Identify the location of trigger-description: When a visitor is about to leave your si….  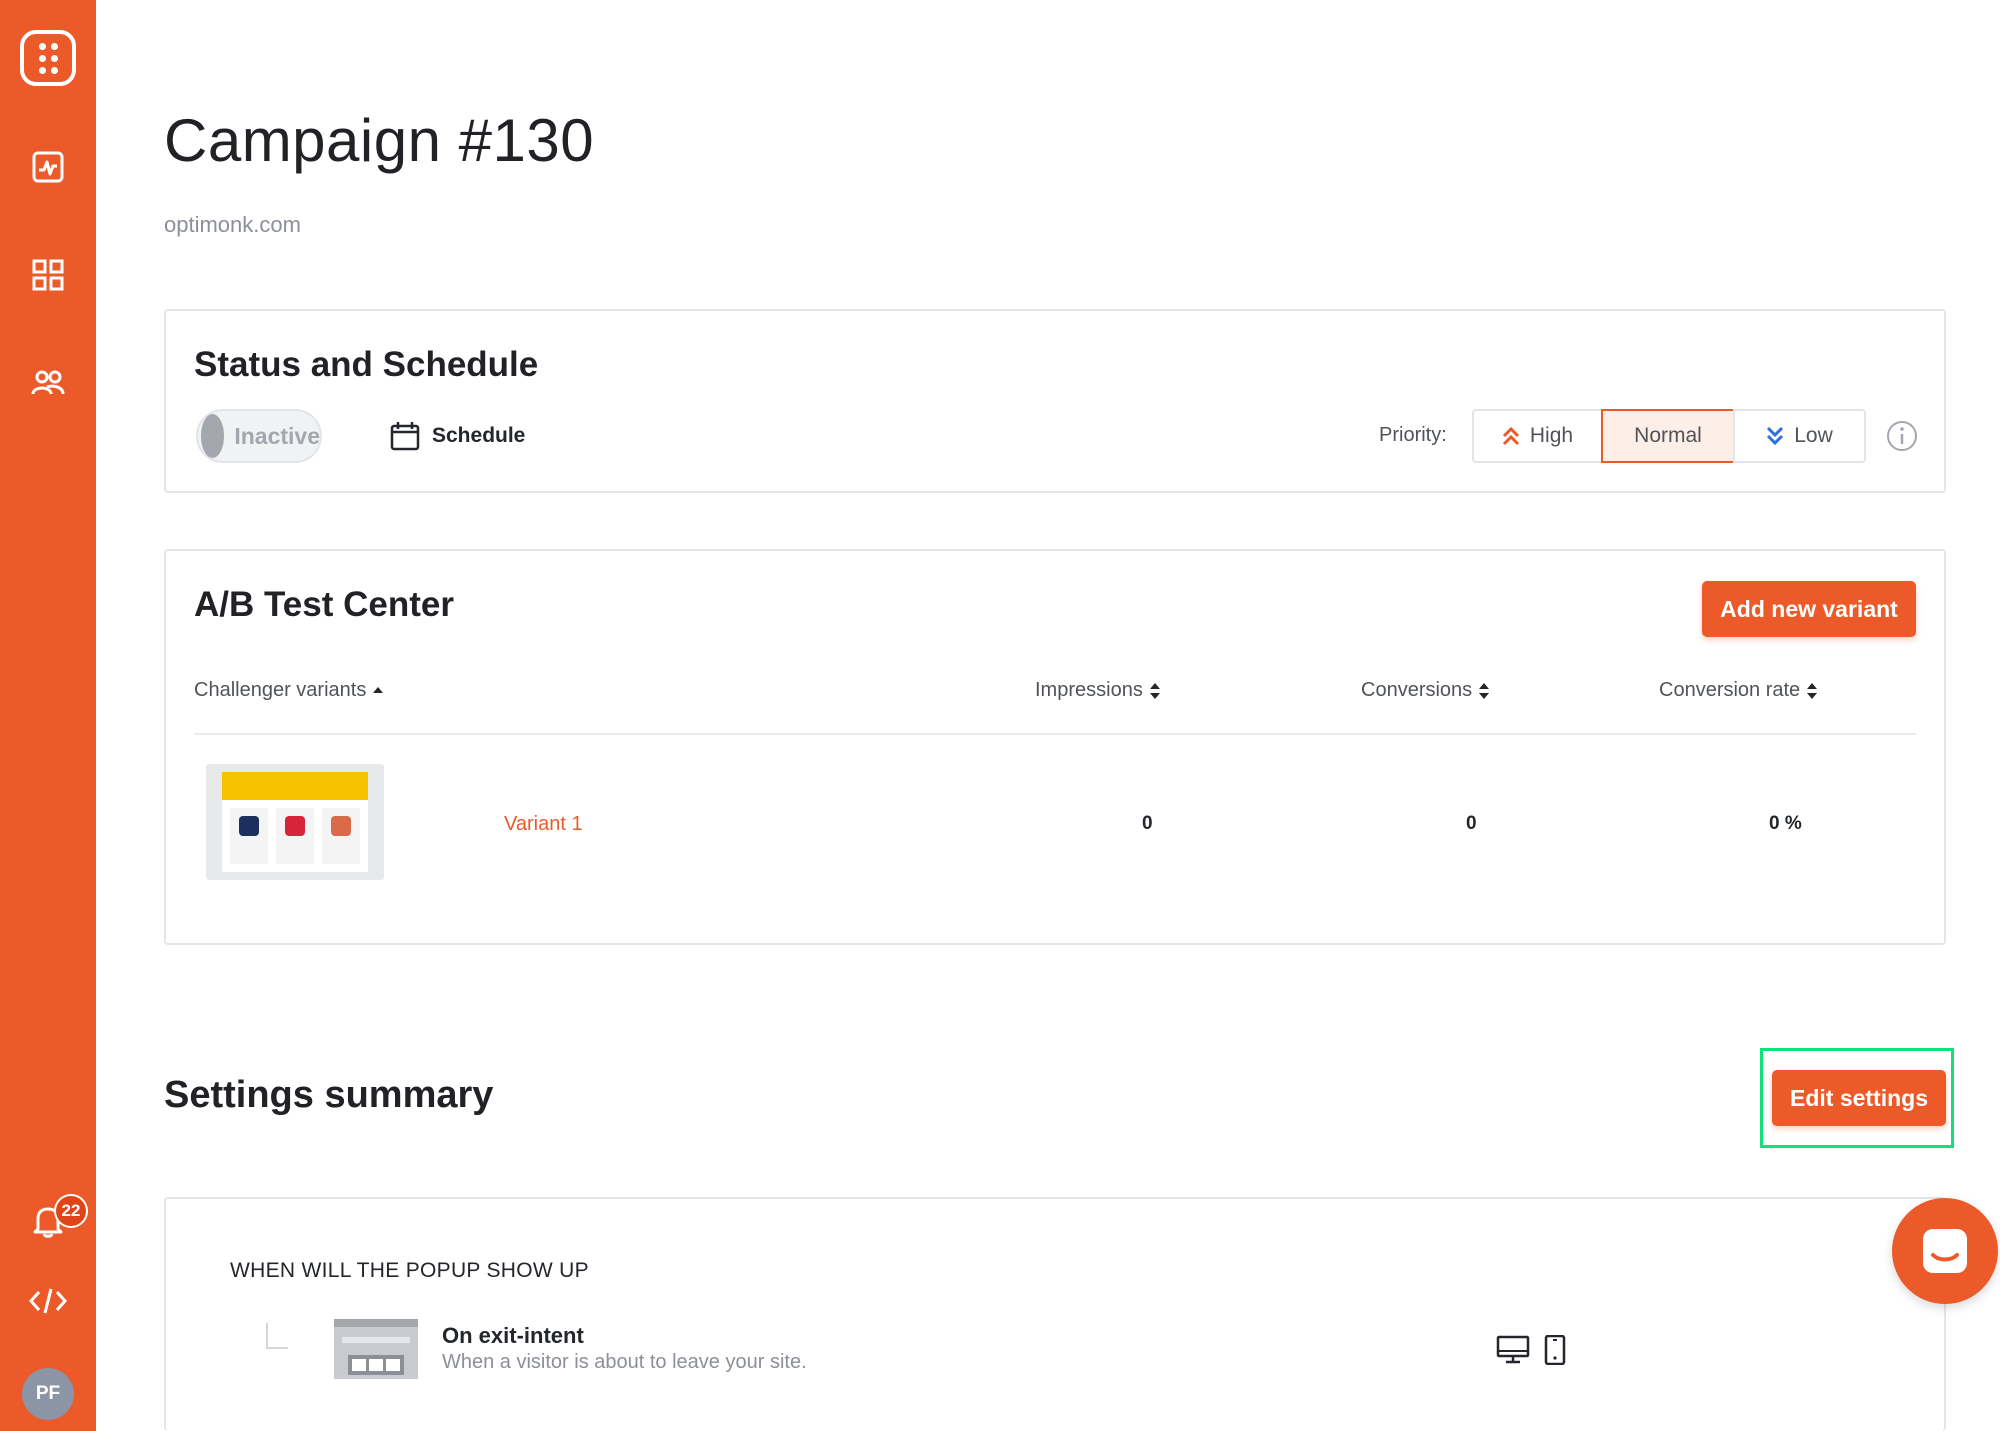
(624, 1362).